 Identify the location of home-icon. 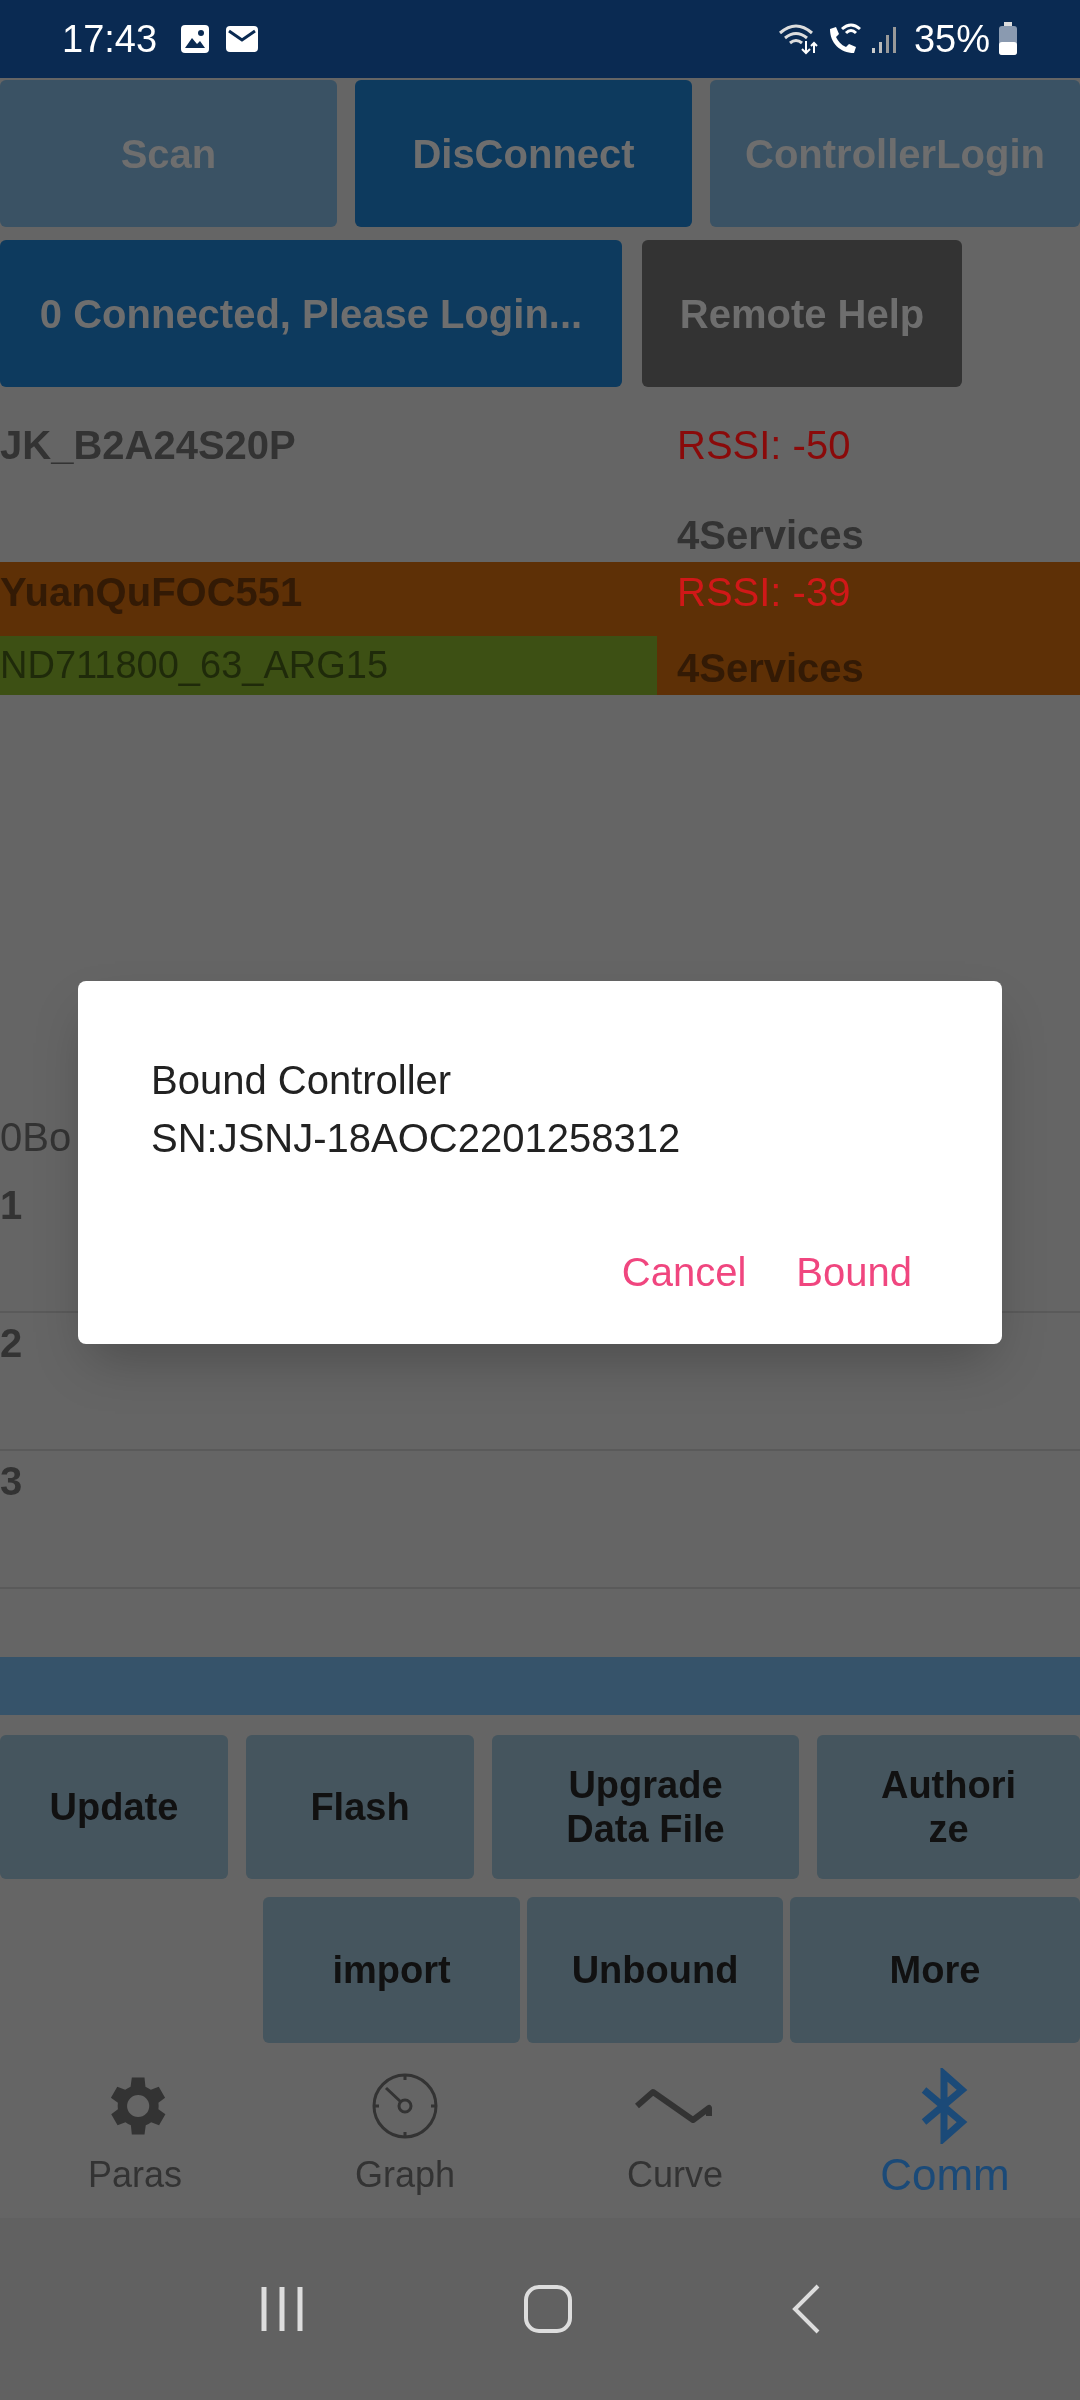
(548, 2309).